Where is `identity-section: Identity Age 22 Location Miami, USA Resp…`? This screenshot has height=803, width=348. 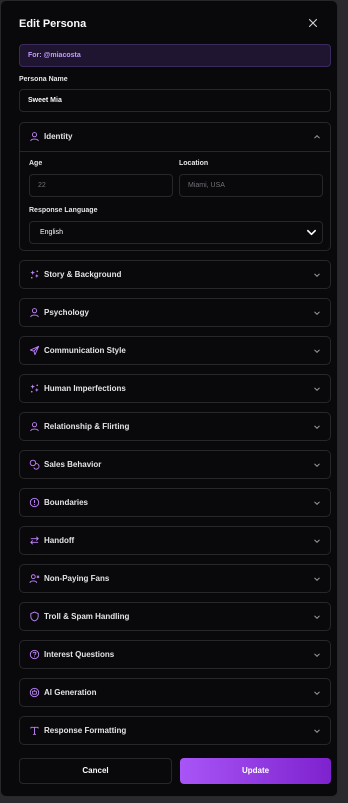 identity-section: Identity Age 22 Location Miami, USA Resp… is located at coordinates (175, 186).